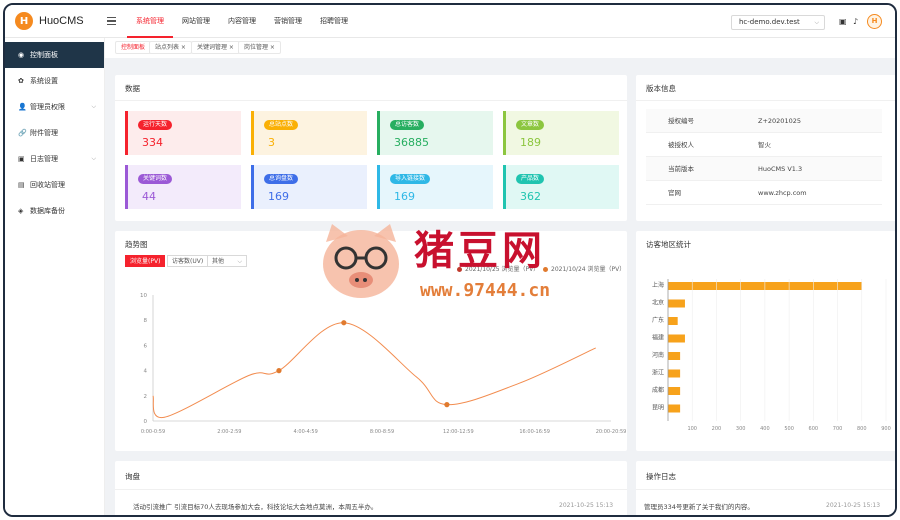  I want to click on x-tick-label: 400, so click(765, 429).